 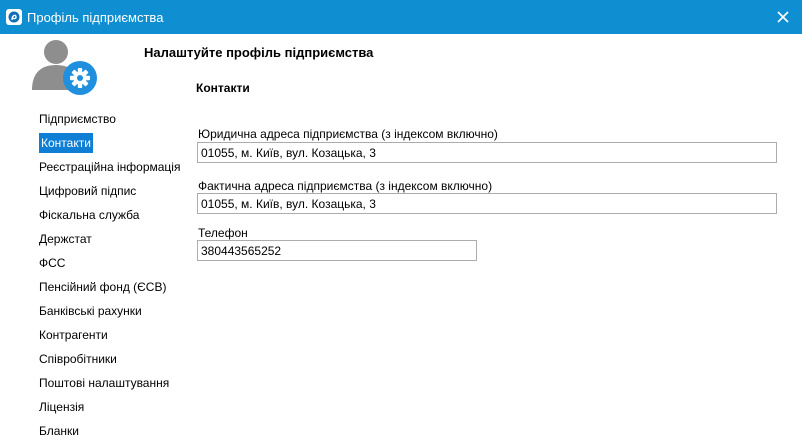 I want to click on sidebar-item-derzhstat: Держстат, so click(x=112, y=239).